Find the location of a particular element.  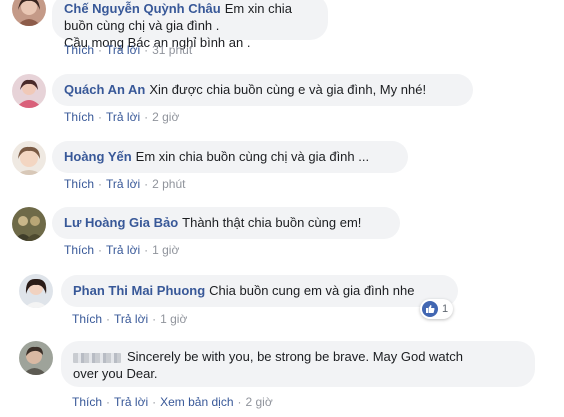

commenter-name: Hoàng Yến is located at coordinates (98, 156).